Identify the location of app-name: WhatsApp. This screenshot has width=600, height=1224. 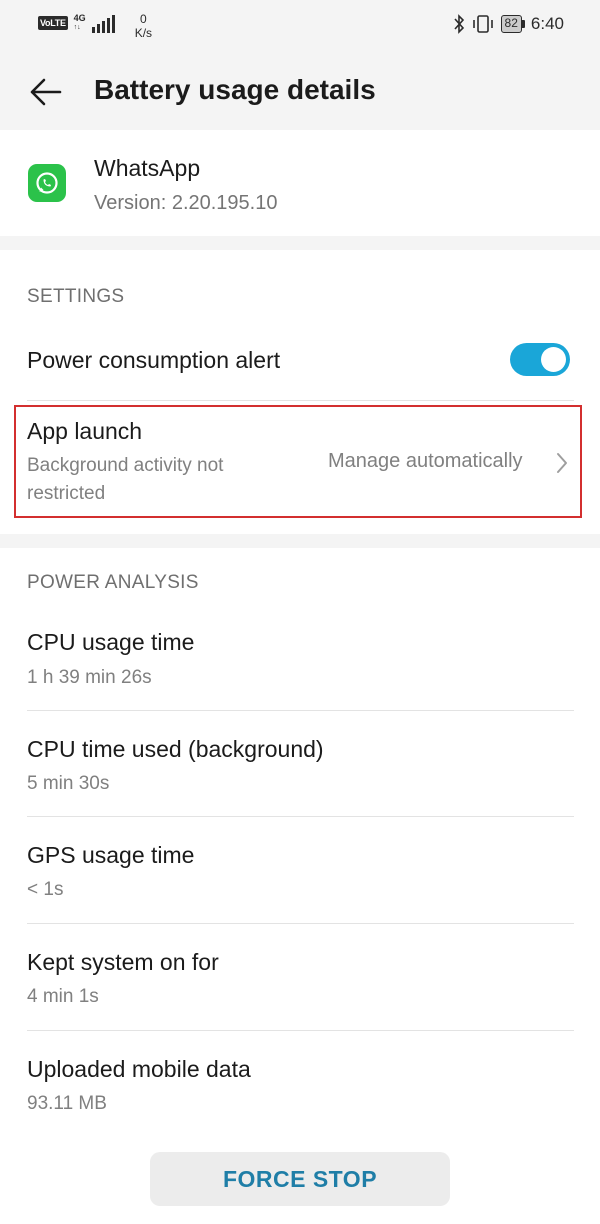
(147, 168).